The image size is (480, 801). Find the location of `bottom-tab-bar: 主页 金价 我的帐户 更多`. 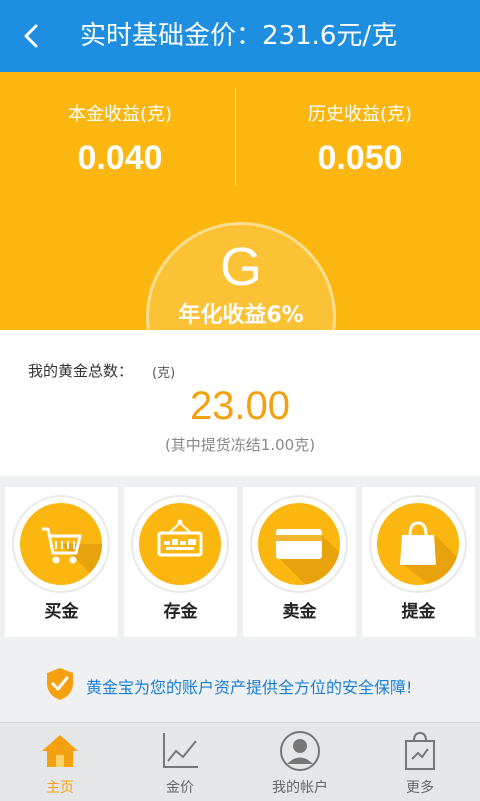

bottom-tab-bar: 主页 金价 我的帐户 更多 is located at coordinates (240, 761).